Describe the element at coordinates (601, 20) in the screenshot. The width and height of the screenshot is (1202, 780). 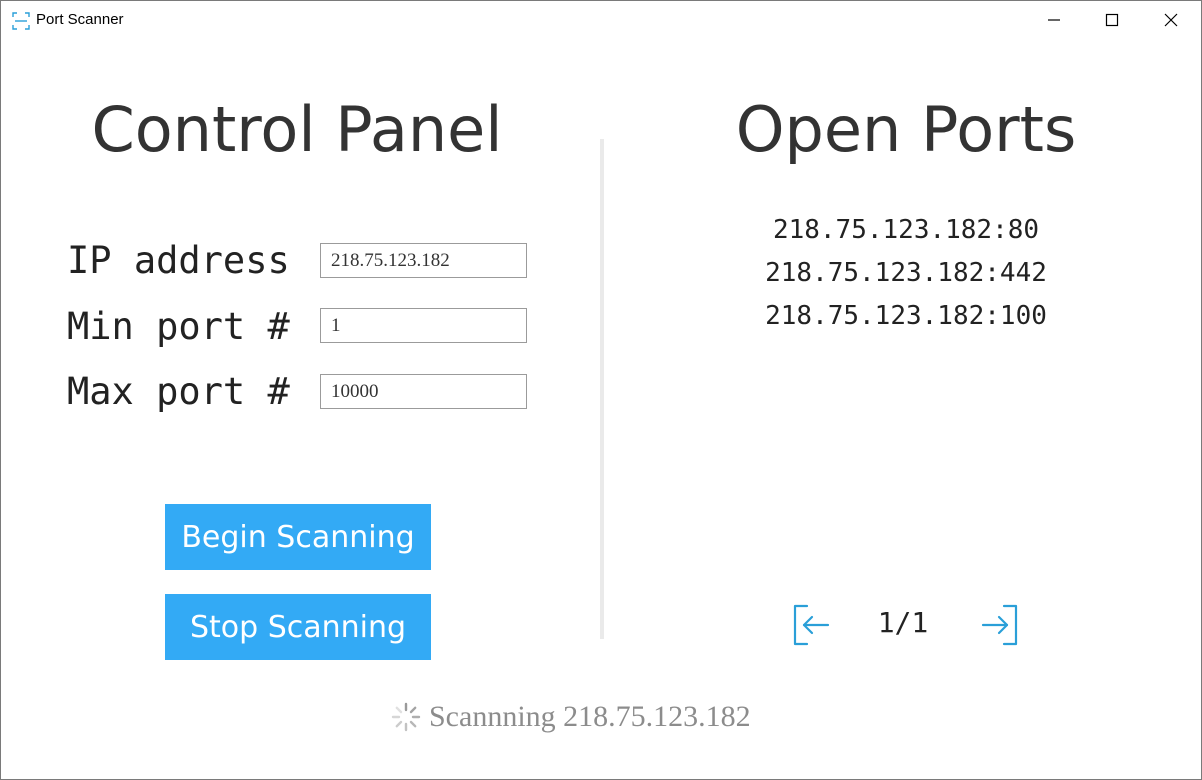
I see `title-bar: Port Scanner` at that location.